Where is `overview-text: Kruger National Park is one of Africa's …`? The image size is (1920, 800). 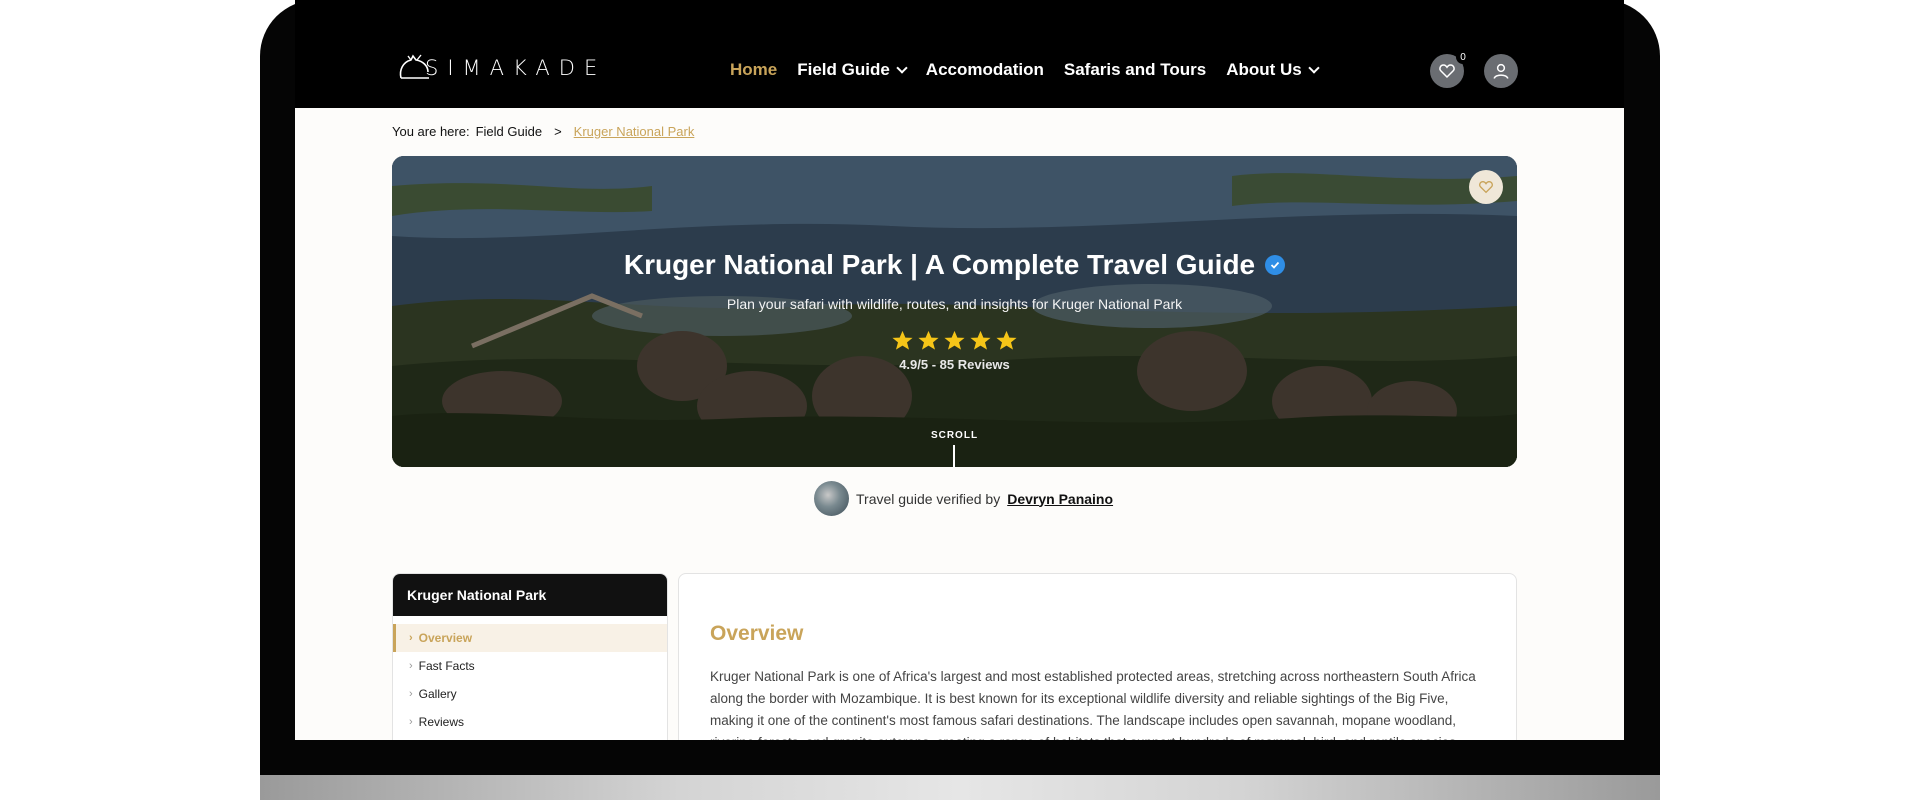 overview-text: Kruger National Park is one of Africa's … is located at coordinates (1093, 704).